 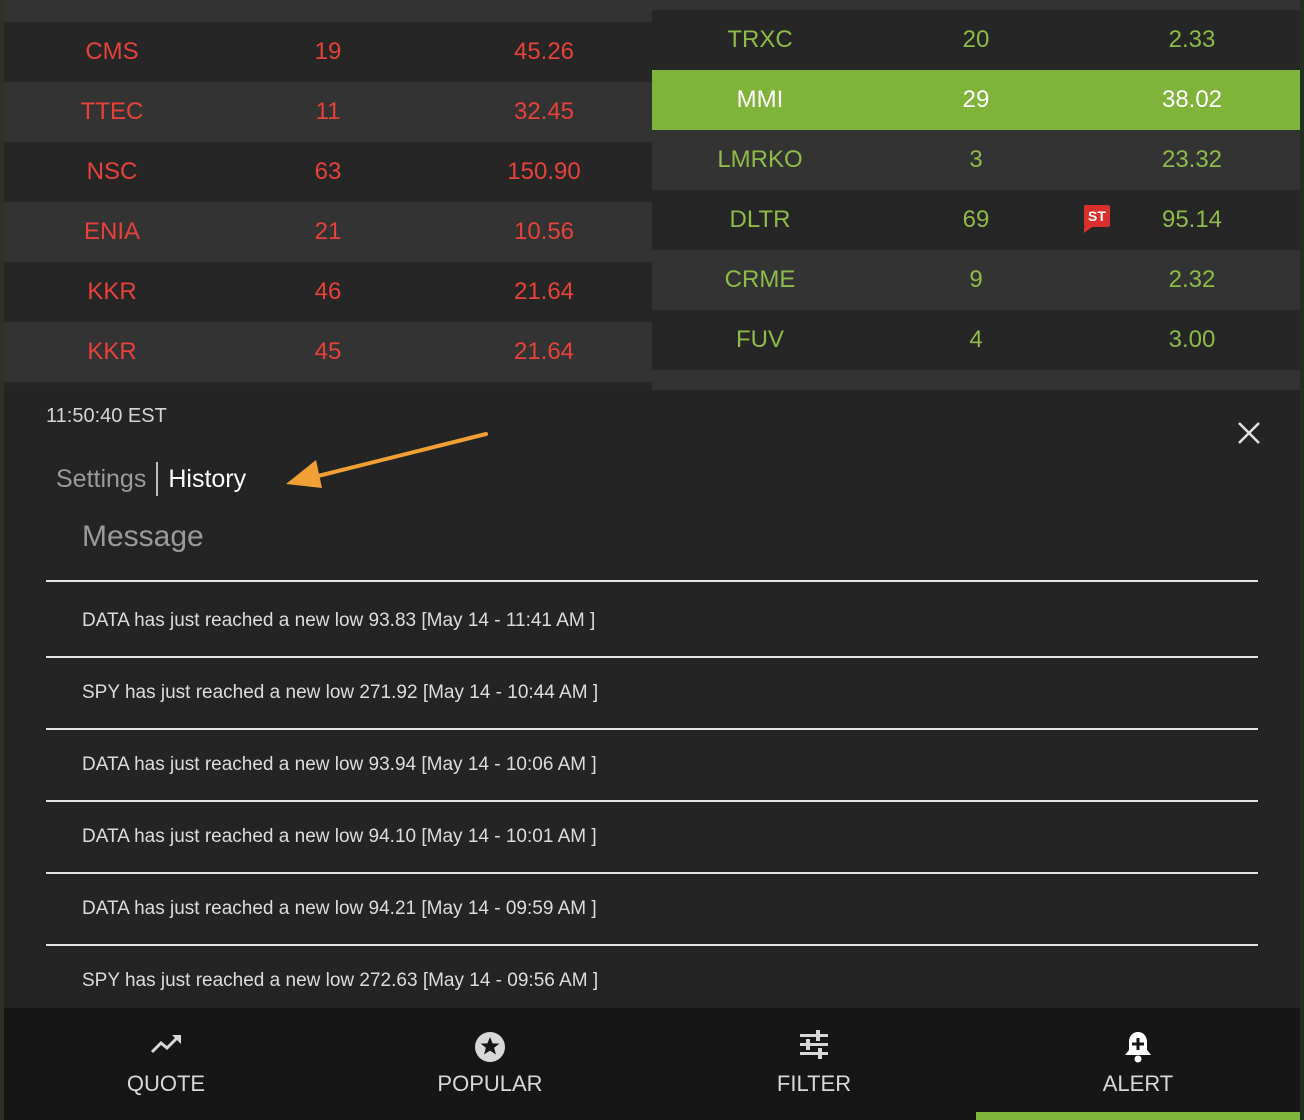 I want to click on close-icon, so click(x=1249, y=433).